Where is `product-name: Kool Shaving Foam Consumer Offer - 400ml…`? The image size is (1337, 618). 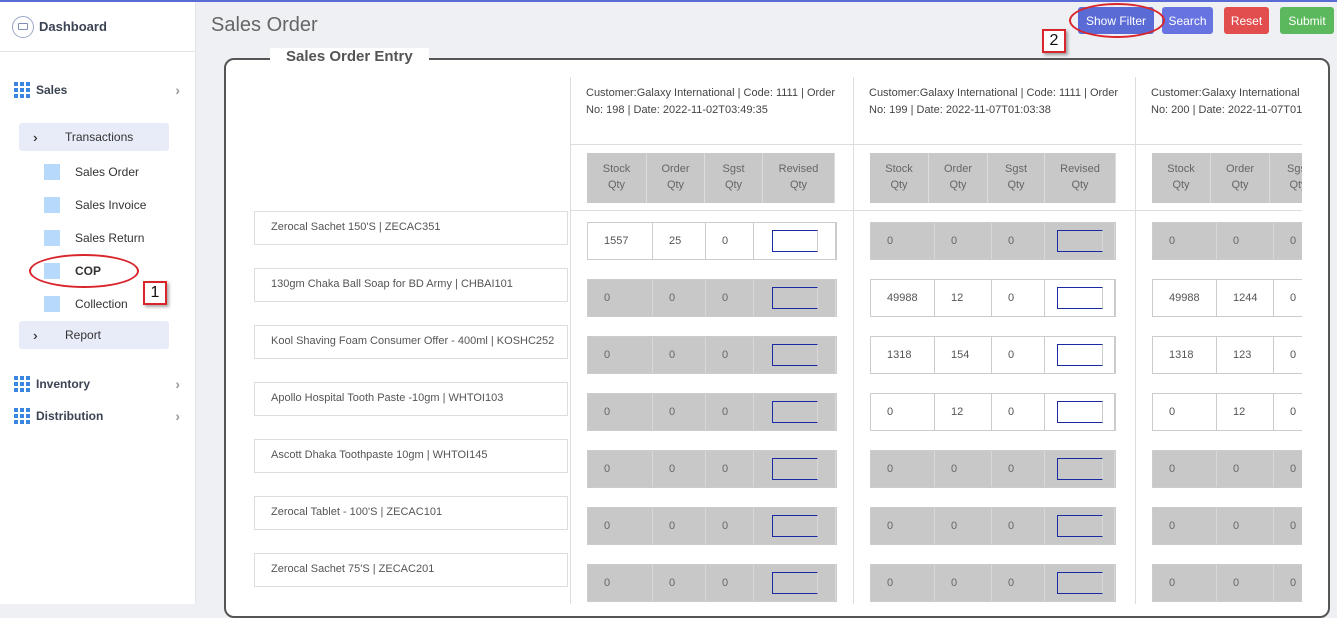 product-name: Kool Shaving Foam Consumer Offer - 400ml… is located at coordinates (411, 342).